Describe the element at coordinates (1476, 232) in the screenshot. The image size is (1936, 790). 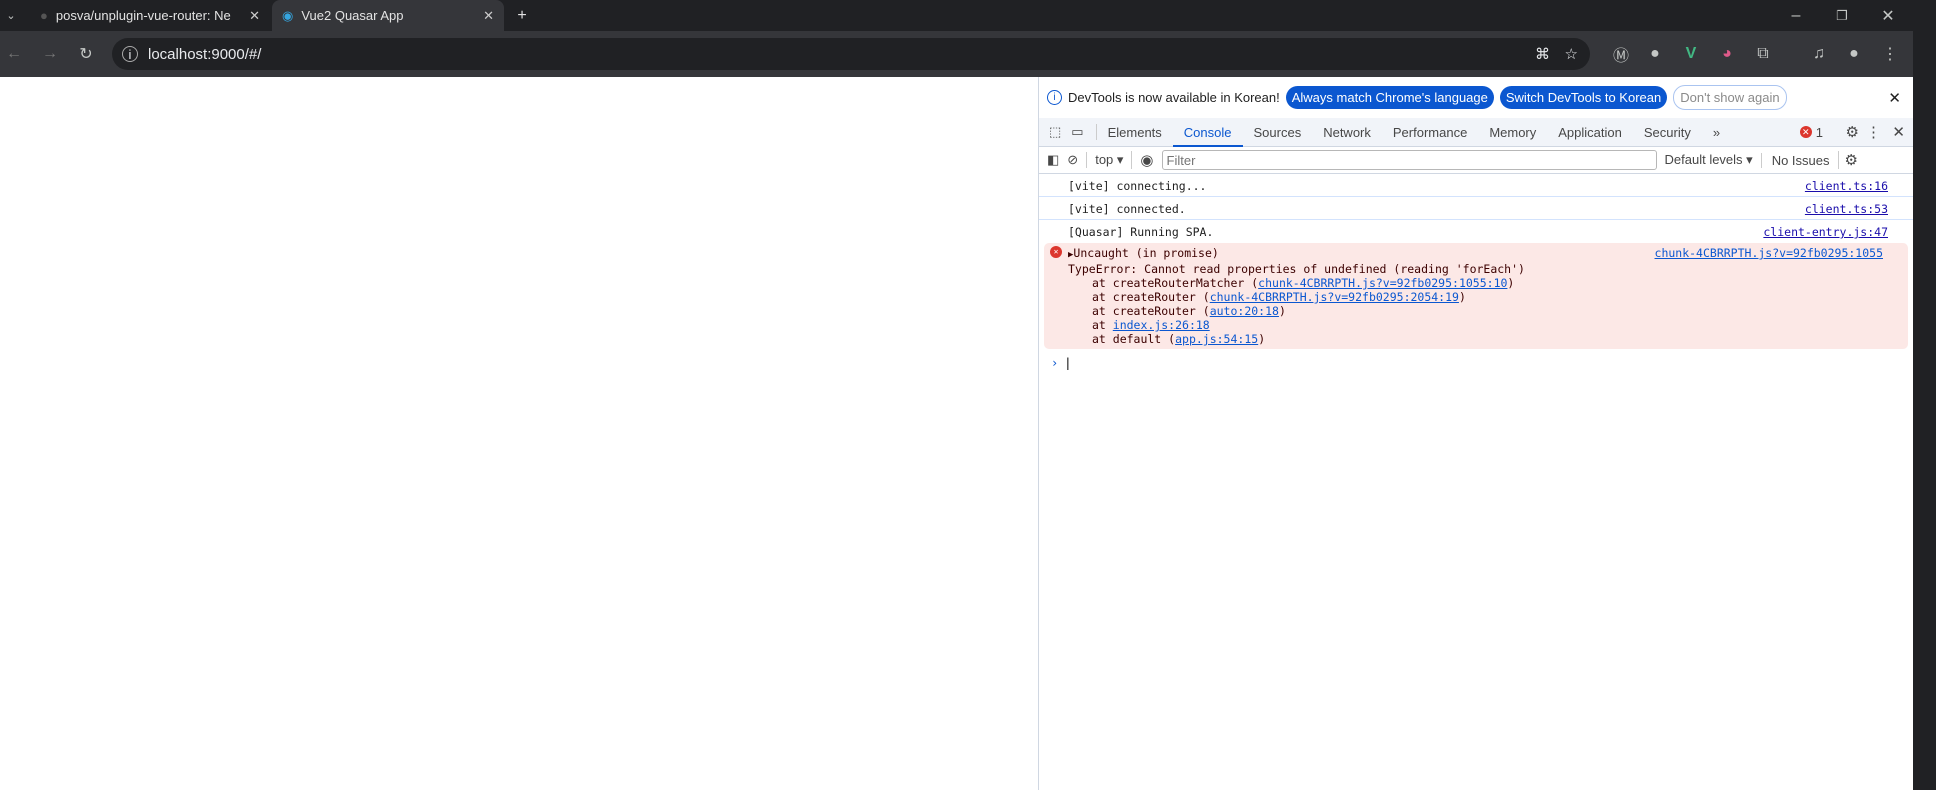
I see `console-message: [Quasar] Running SPA. client-entry.js:47` at that location.